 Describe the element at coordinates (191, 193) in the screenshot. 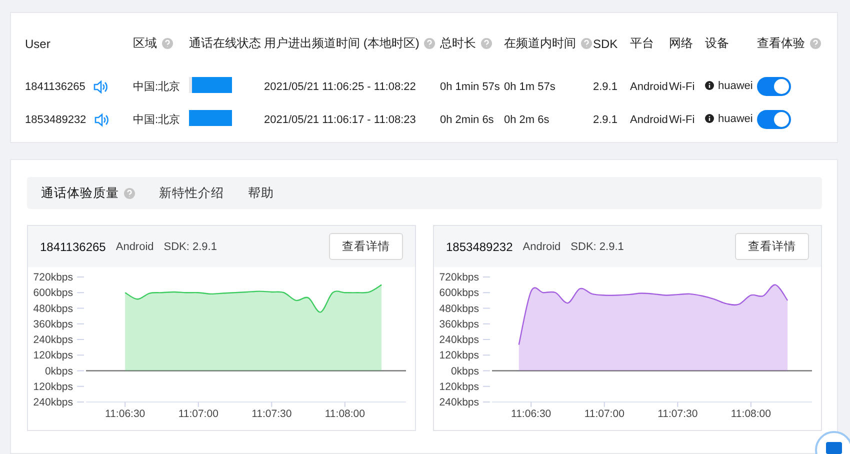

I see `tab: 新特性介绍` at that location.